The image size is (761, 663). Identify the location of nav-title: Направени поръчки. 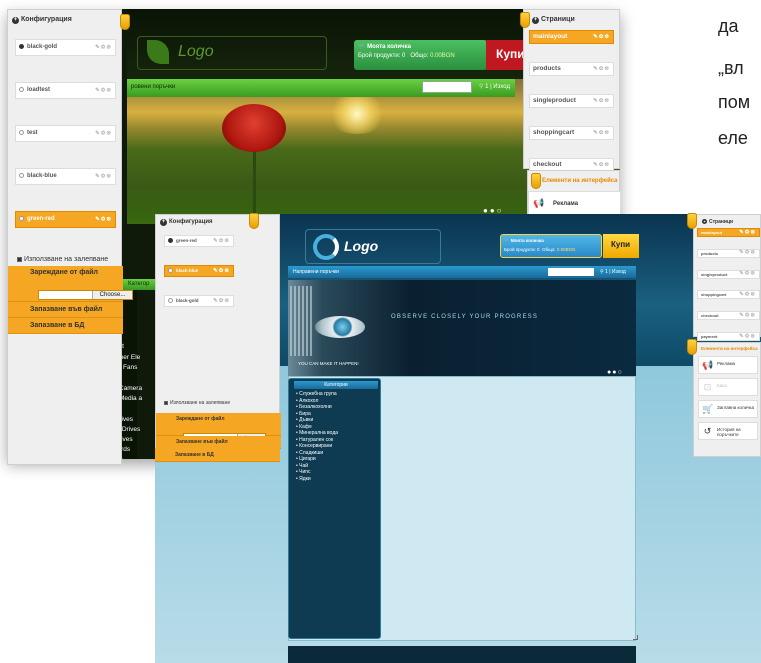
(316, 272).